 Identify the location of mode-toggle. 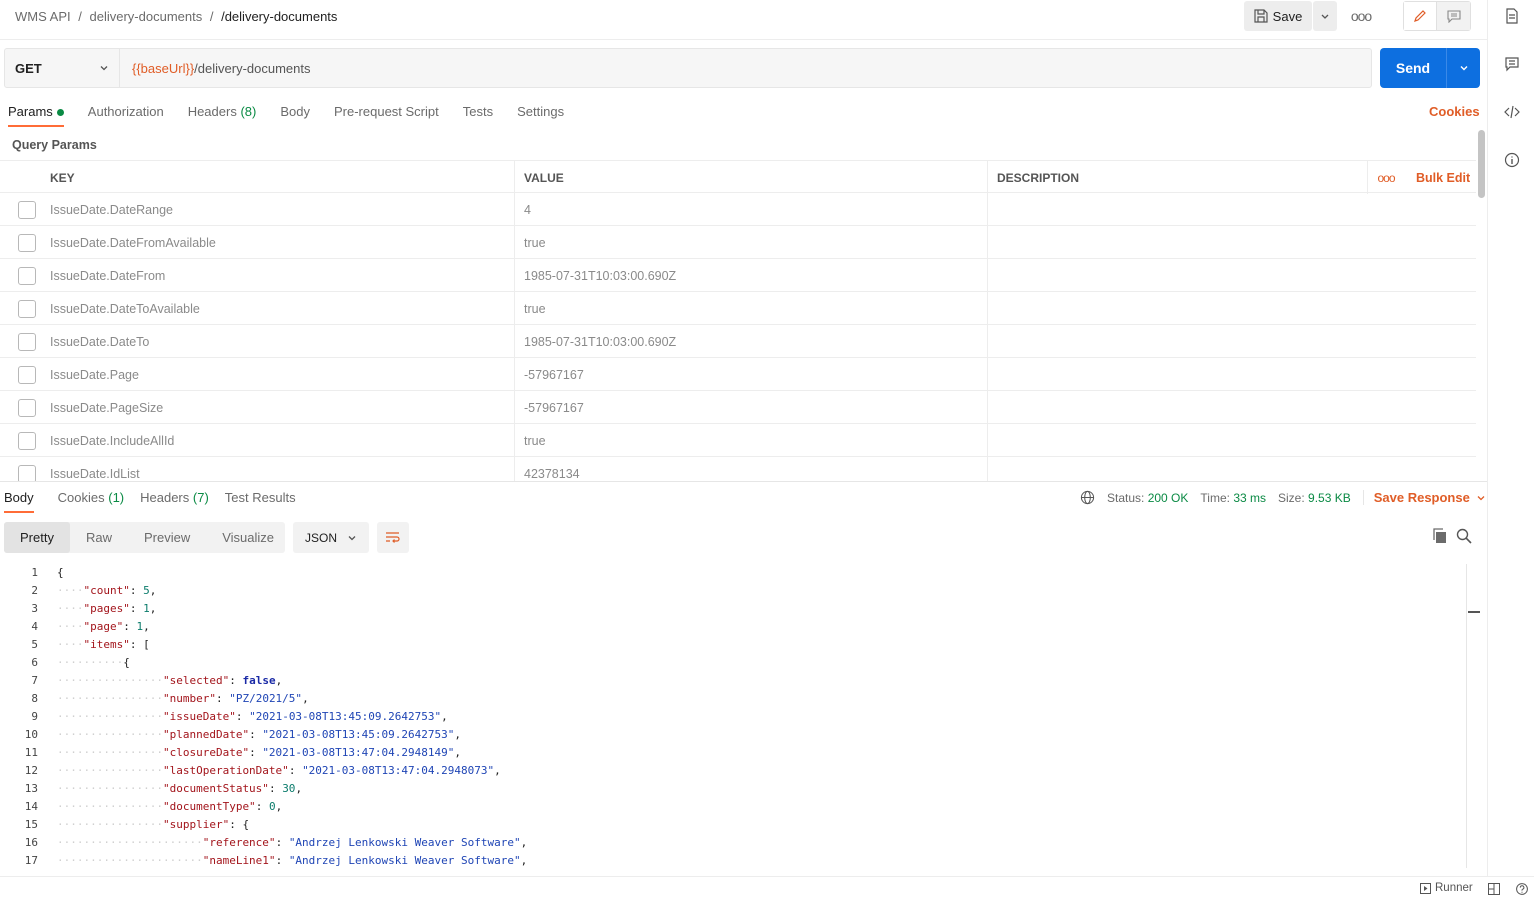
(1437, 16).